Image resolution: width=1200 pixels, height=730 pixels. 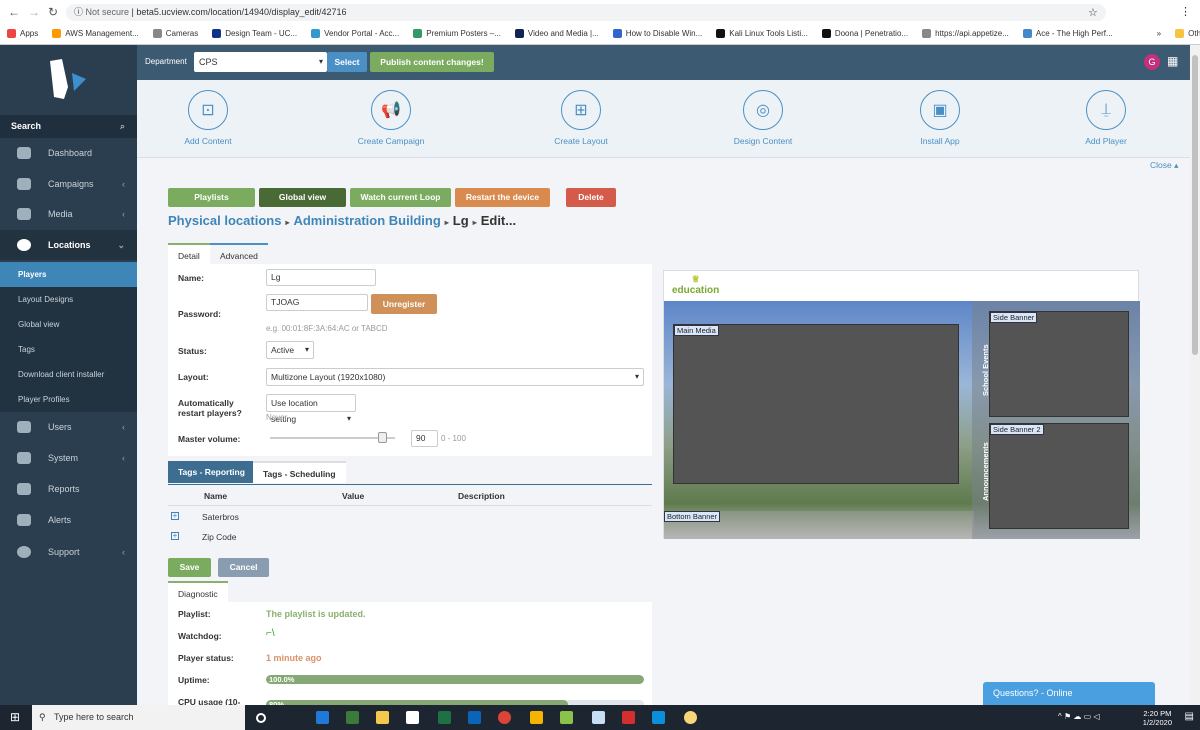 What do you see at coordinates (816, 404) in the screenshot?
I see `zone-main-media: Main Media` at bounding box center [816, 404].